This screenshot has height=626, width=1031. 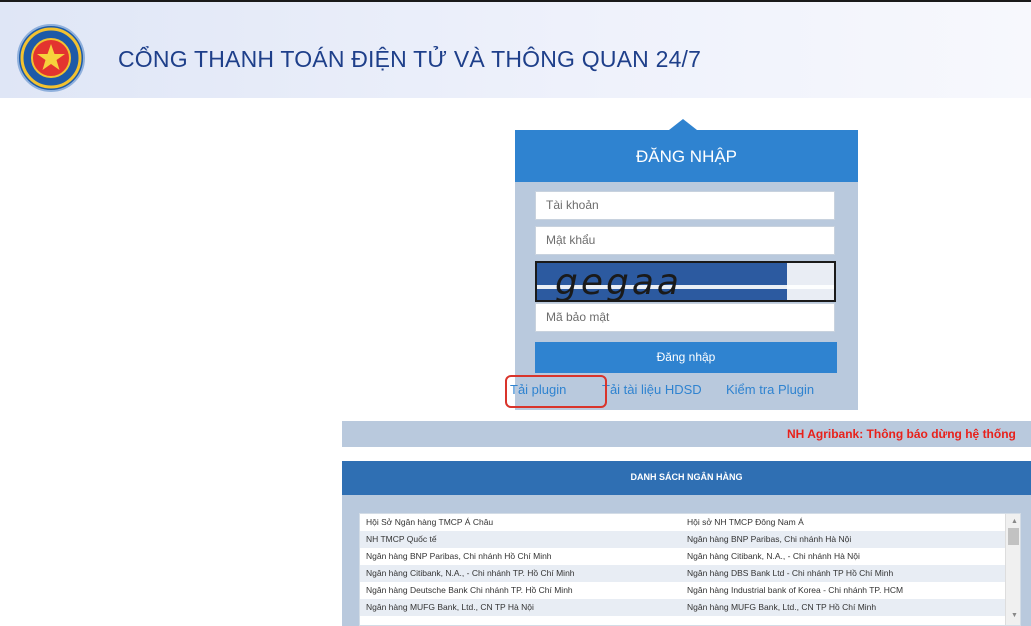 What do you see at coordinates (401, 539) in the screenshot?
I see `bank-cell: NH TMCP Quốc tế` at bounding box center [401, 539].